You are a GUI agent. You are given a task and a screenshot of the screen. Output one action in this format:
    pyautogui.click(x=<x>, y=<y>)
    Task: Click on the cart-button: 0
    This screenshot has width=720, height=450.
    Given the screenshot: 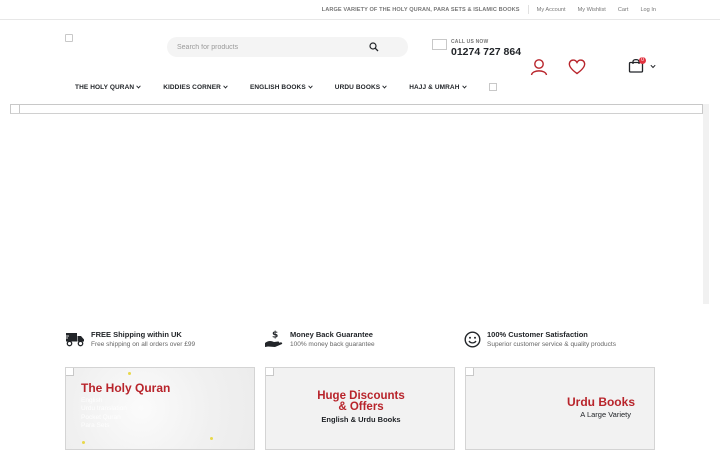 What is the action you would take?
    pyautogui.click(x=642, y=67)
    